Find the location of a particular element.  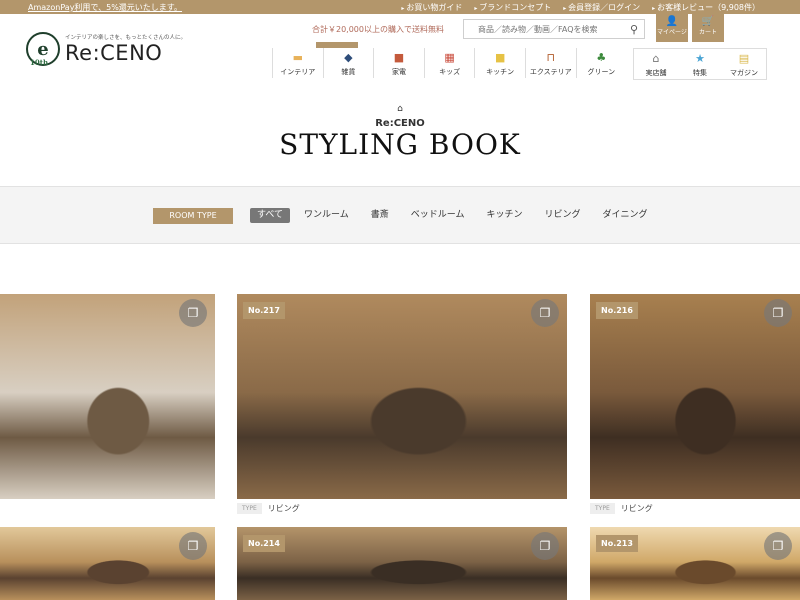

styling-card: No.216 ❐ TYPE リビング is located at coordinates (695, 407).